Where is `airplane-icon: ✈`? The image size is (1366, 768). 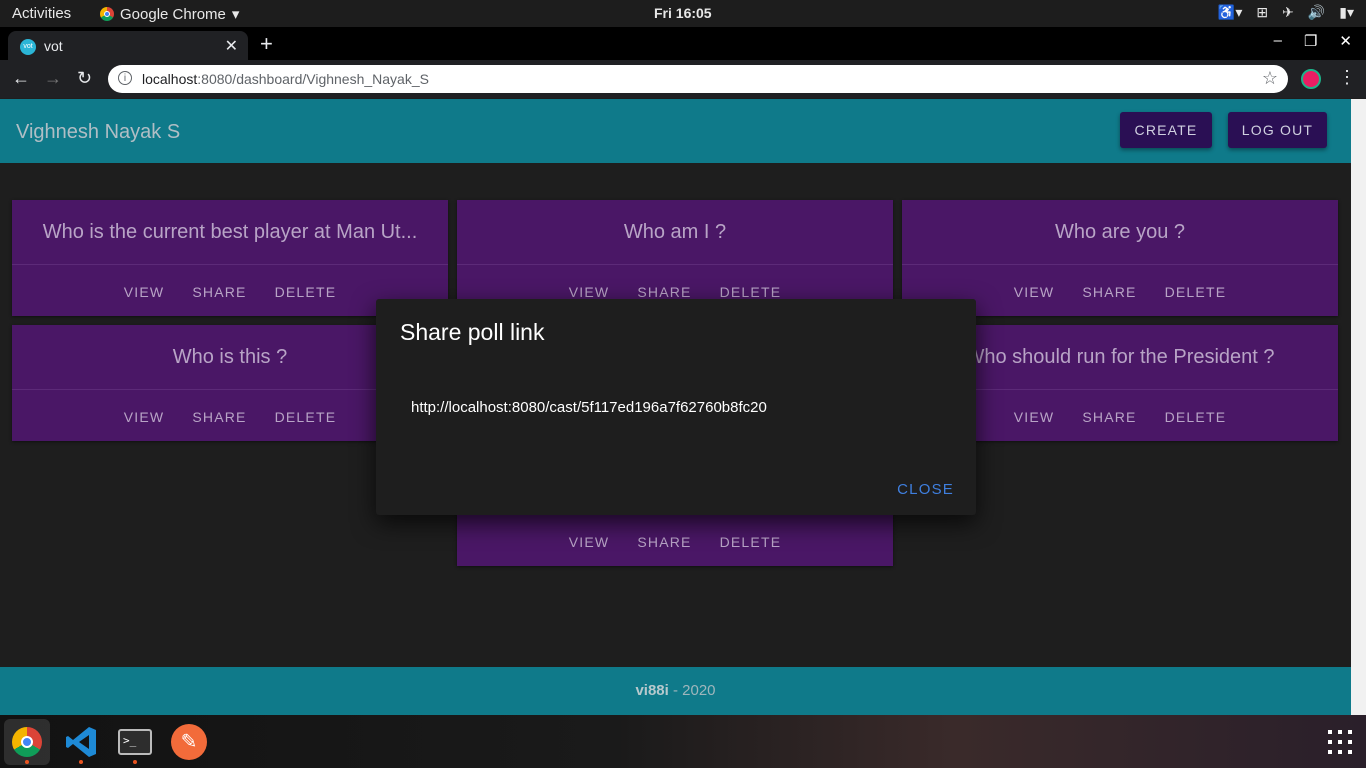
airplane-icon: ✈ is located at coordinates (1288, 12).